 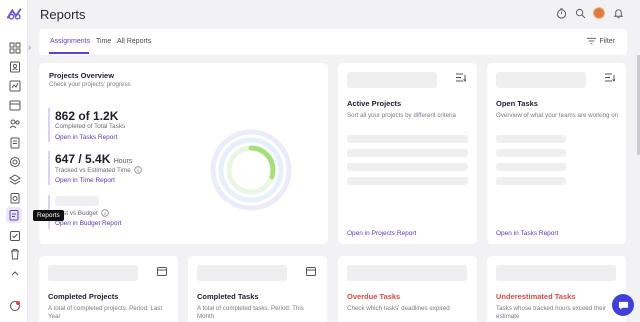 What do you see at coordinates (618, 13) in the screenshot?
I see `bell-icon` at bounding box center [618, 13].